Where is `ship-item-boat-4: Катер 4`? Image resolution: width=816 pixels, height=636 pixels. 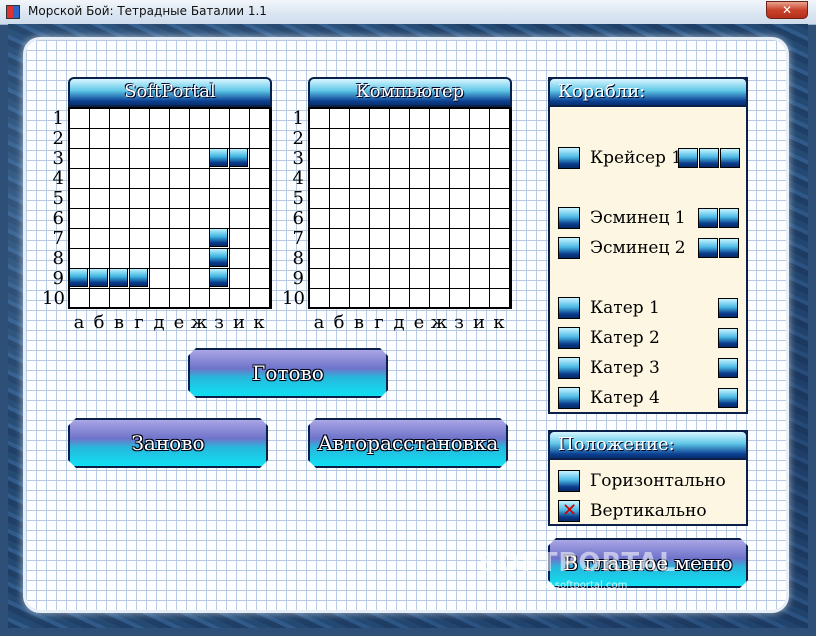
ship-item-boat-4: Катер 4 is located at coordinates (650, 399).